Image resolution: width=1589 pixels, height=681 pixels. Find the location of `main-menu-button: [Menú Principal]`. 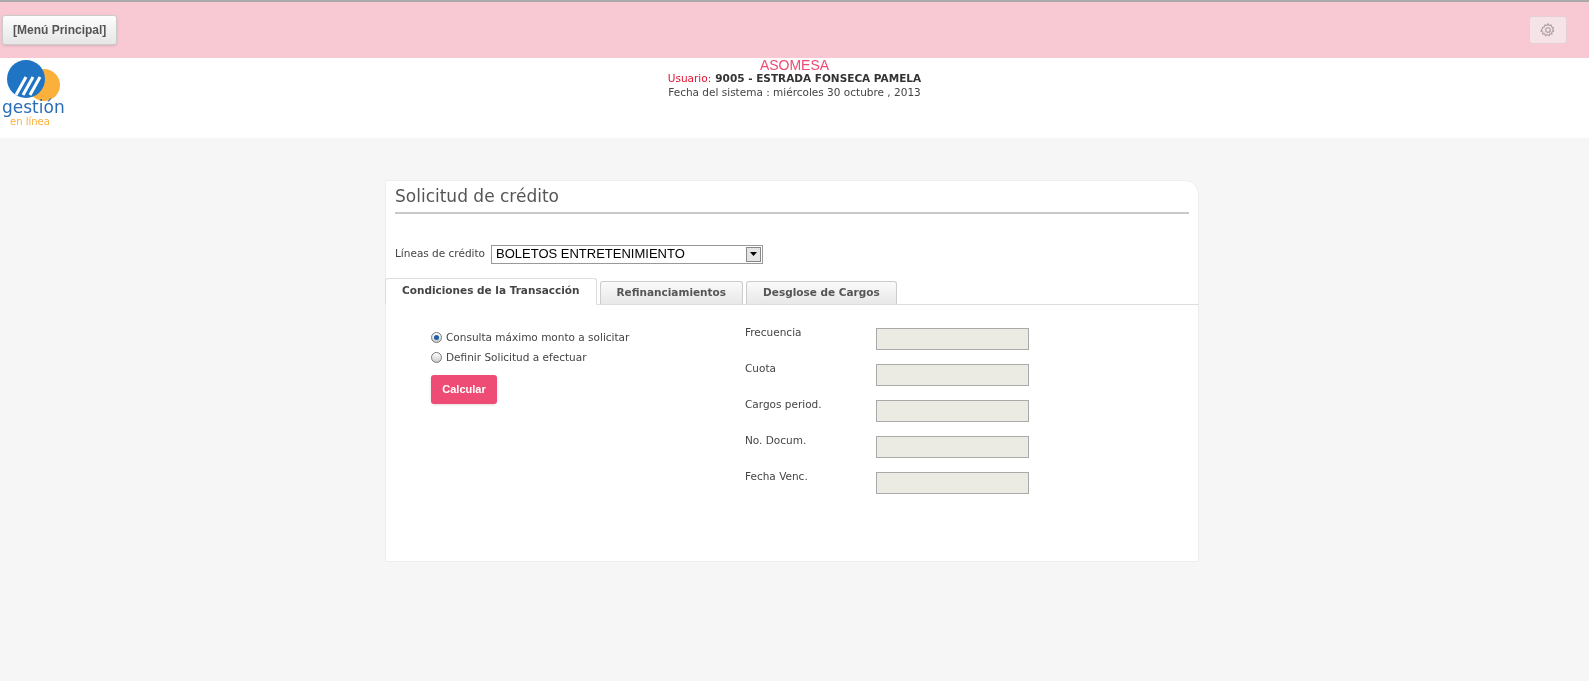

main-menu-button: [Menú Principal] is located at coordinates (60, 30).